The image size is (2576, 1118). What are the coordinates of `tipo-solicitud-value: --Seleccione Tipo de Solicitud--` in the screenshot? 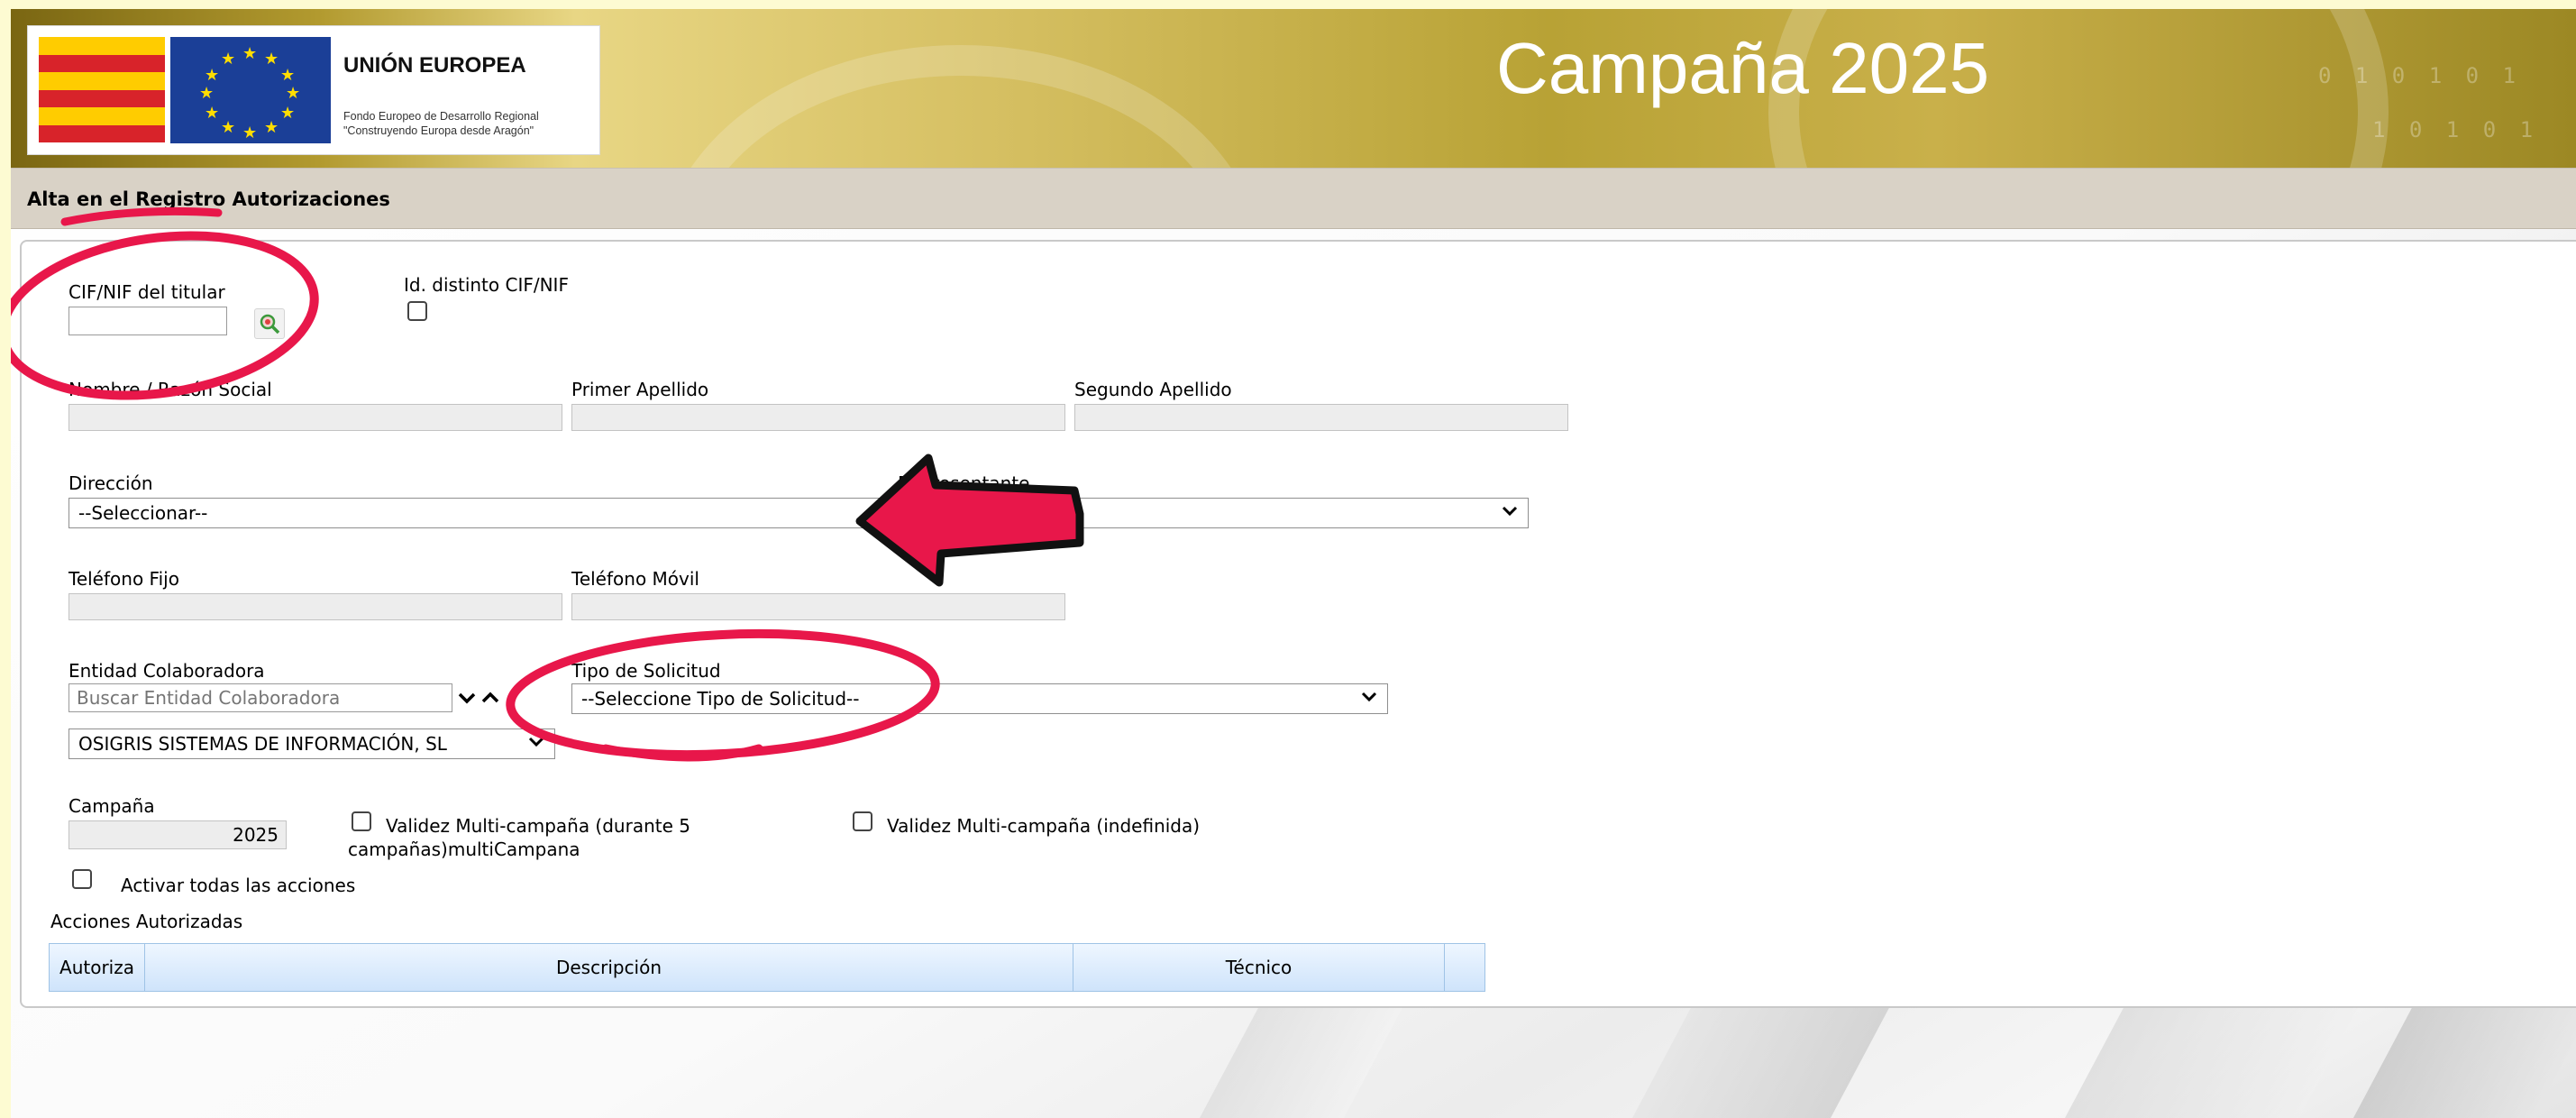 It's located at (720, 699).